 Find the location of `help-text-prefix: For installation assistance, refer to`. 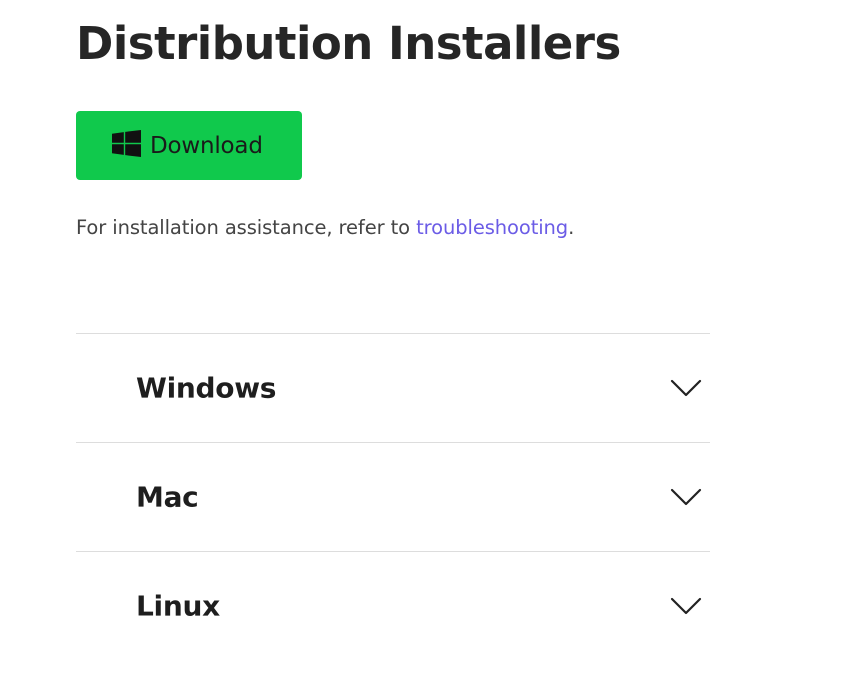

help-text-prefix: For installation assistance, refer to is located at coordinates (246, 227).